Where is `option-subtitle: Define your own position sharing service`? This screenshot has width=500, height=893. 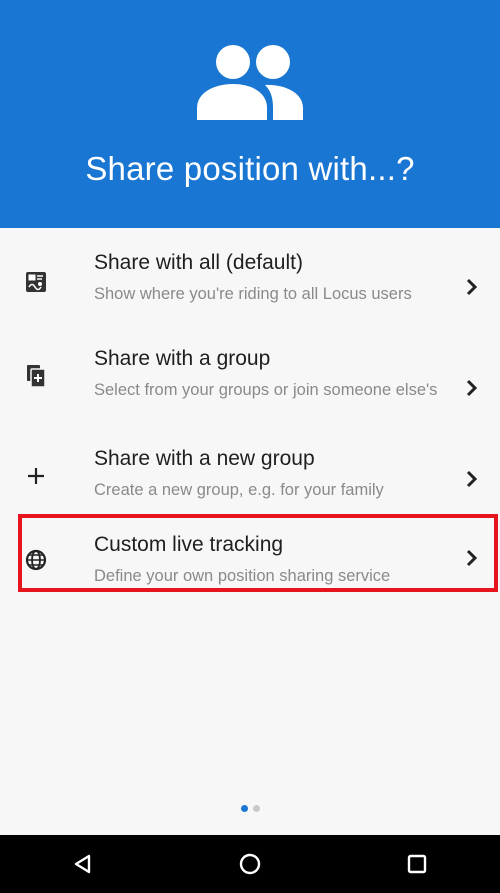 option-subtitle: Define your own position sharing service is located at coordinates (242, 576).